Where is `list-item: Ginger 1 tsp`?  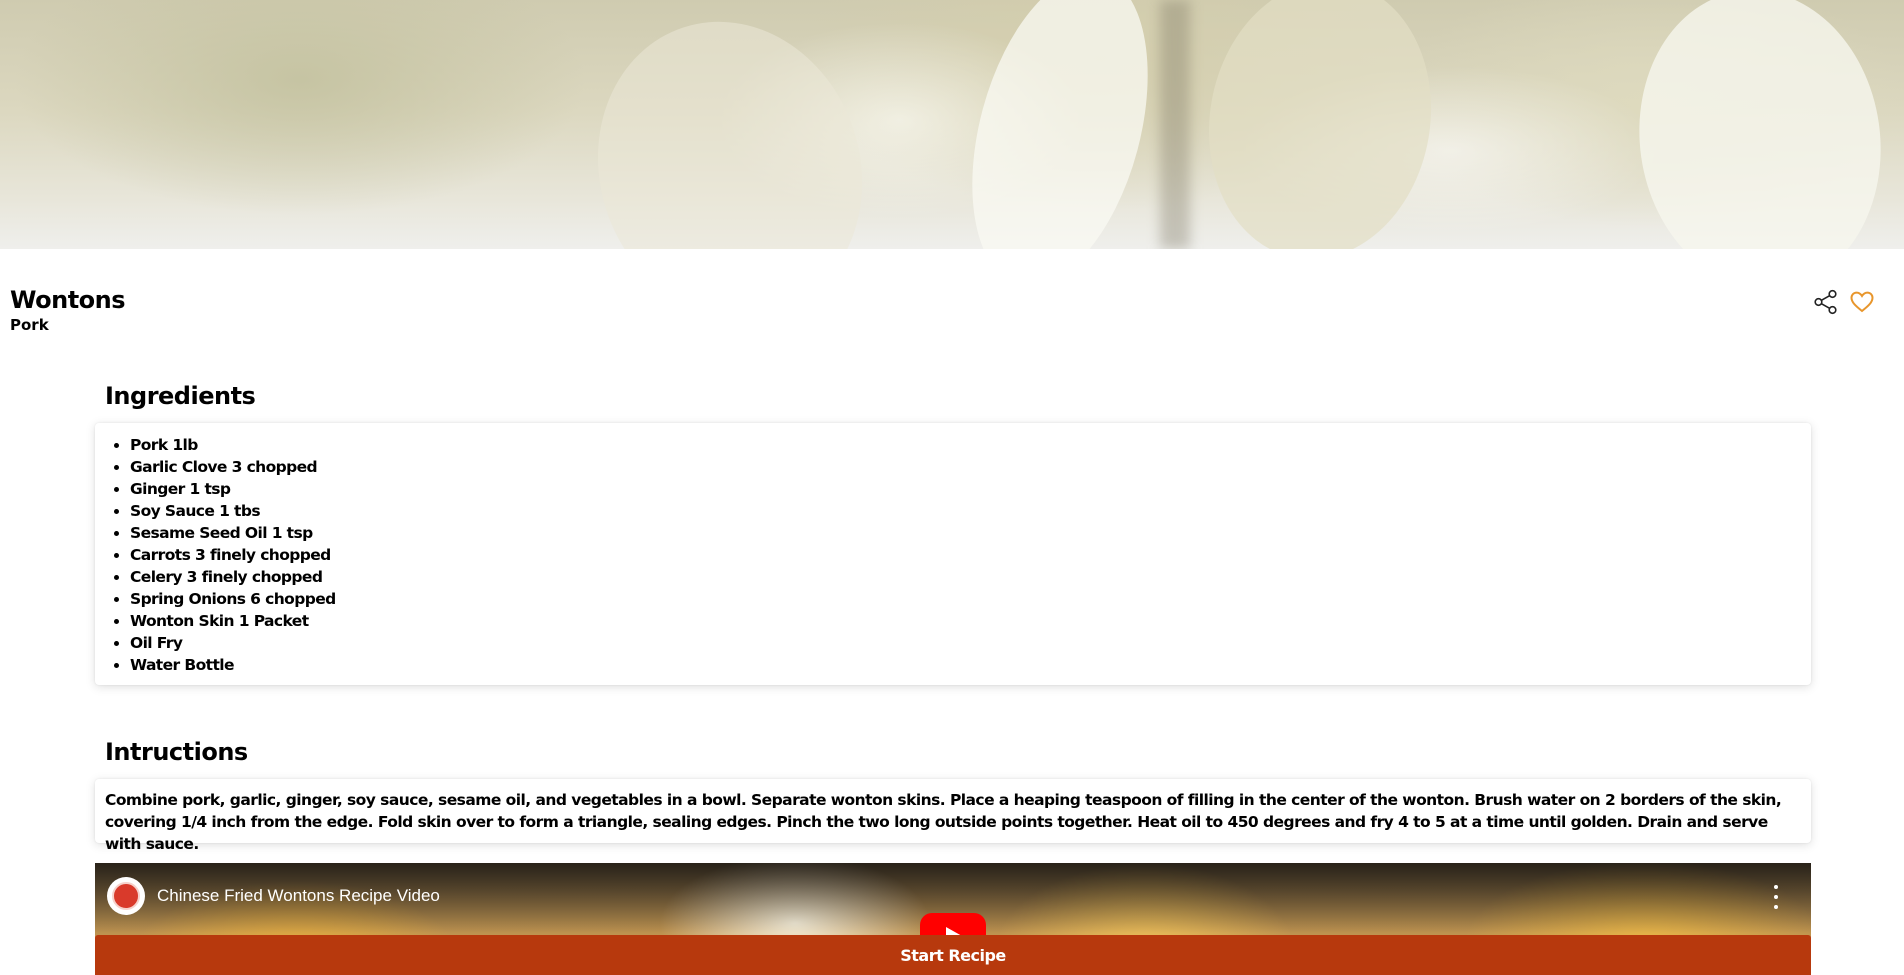 list-item: Ginger 1 tsp is located at coordinates (970, 489).